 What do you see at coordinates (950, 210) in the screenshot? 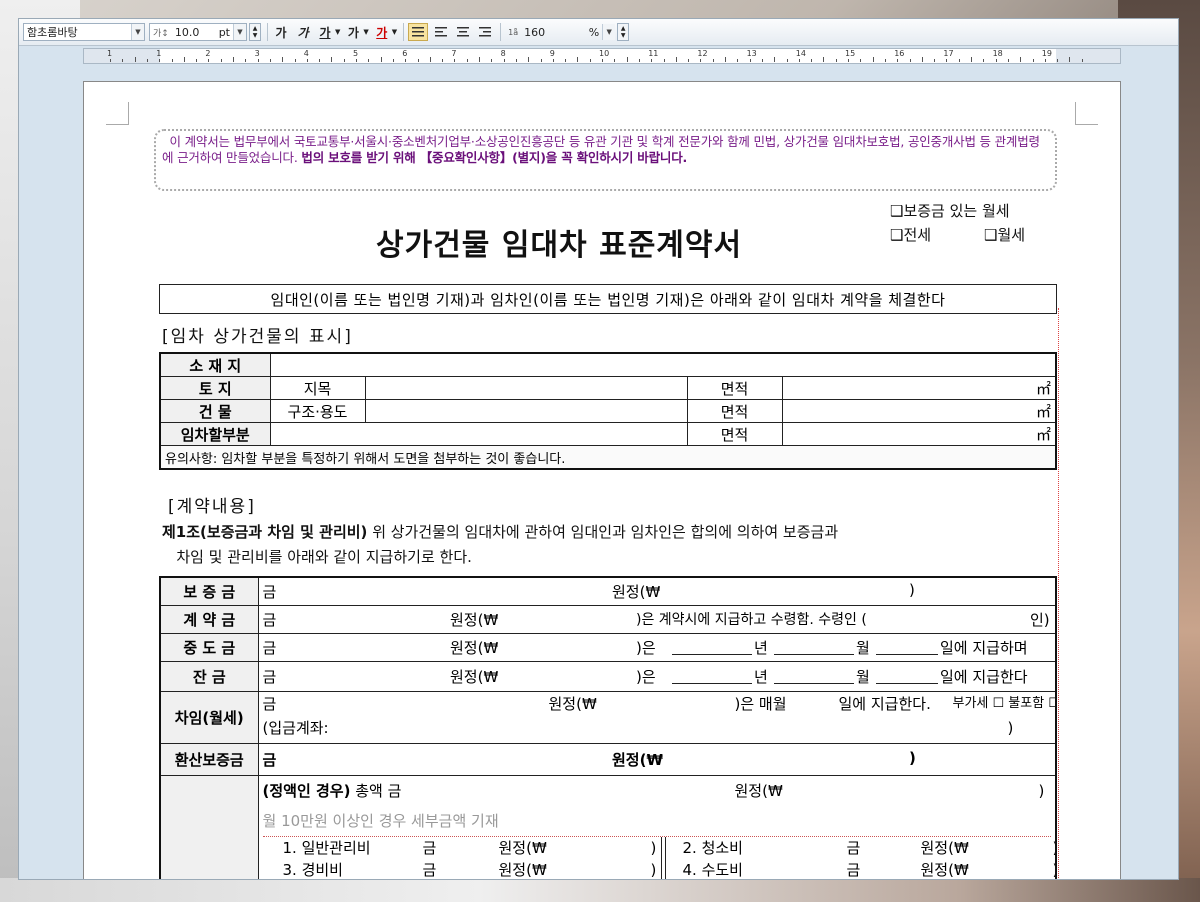
I see `checkbox-deposit-monthly: ❑보증금 있는 월세` at bounding box center [950, 210].